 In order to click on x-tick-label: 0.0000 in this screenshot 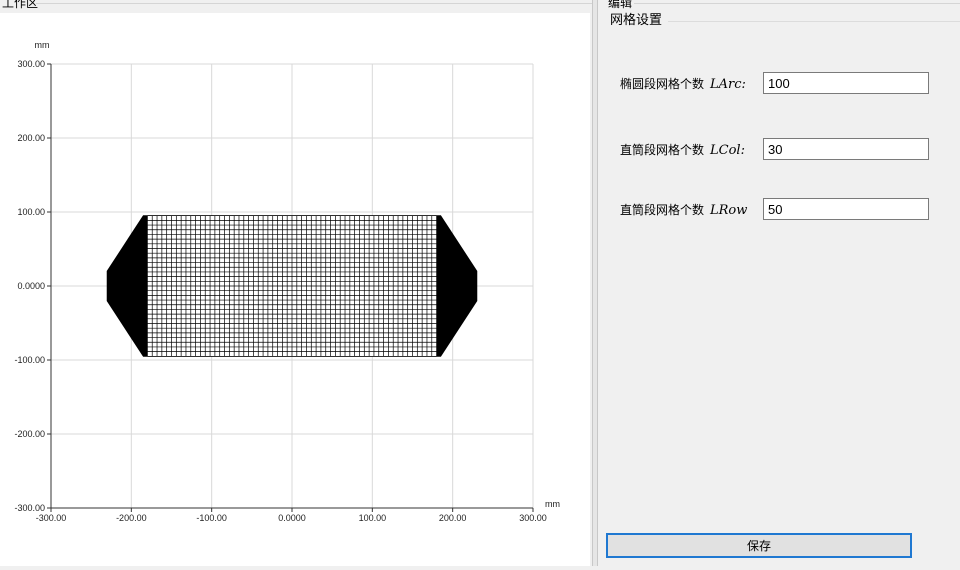, I will do `click(292, 518)`.